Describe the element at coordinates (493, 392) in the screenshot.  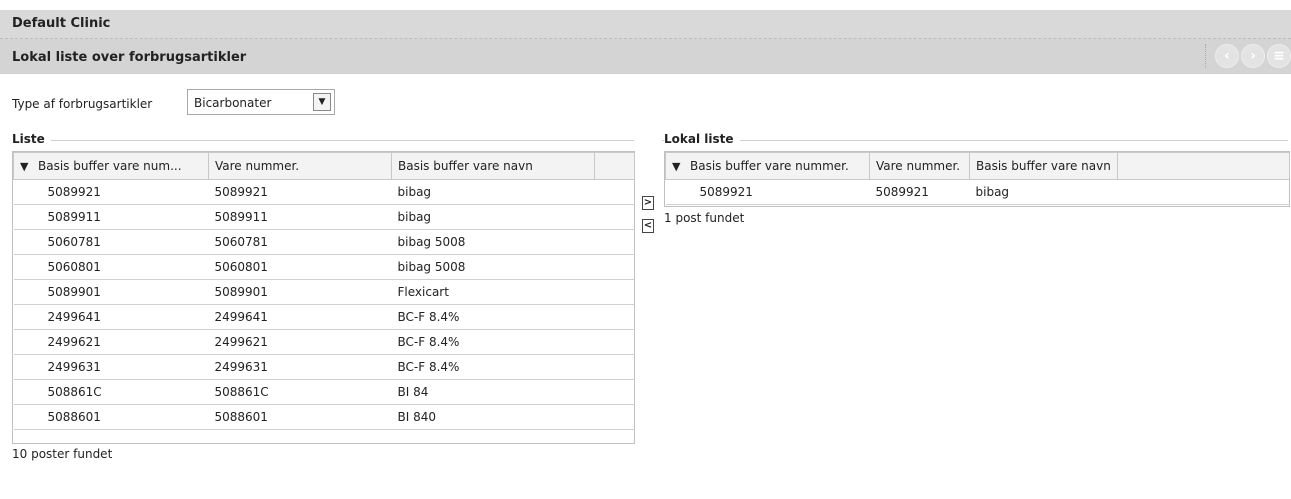
I see `table-cell: BI 84` at that location.